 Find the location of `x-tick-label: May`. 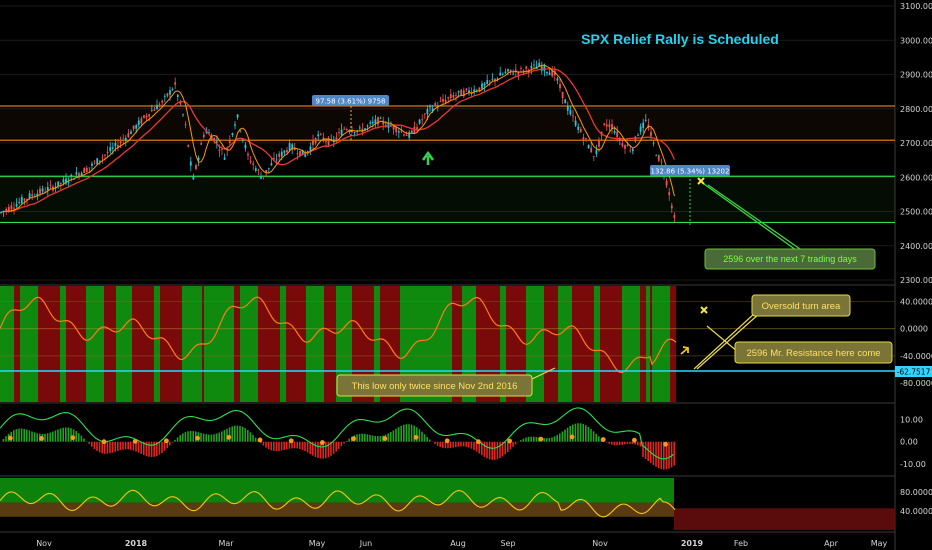

x-tick-label: May is located at coordinates (879, 543).